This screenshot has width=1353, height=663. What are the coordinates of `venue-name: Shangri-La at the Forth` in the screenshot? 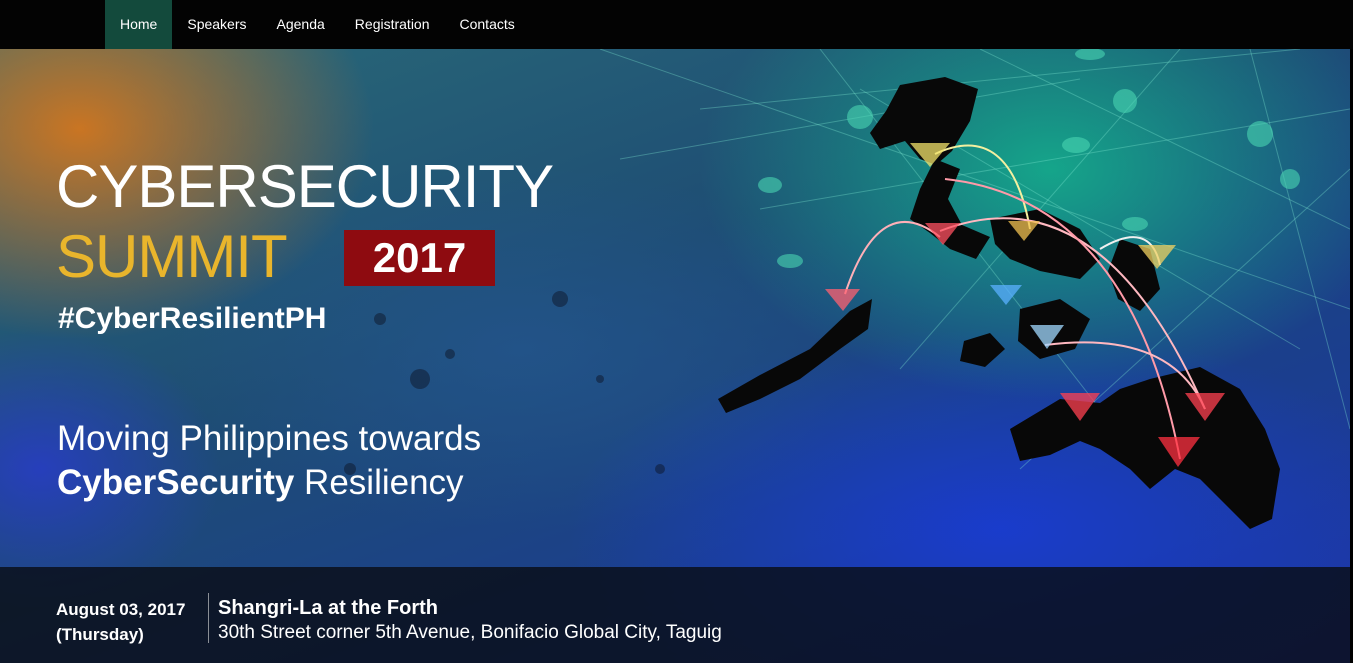 It's located at (328, 608).